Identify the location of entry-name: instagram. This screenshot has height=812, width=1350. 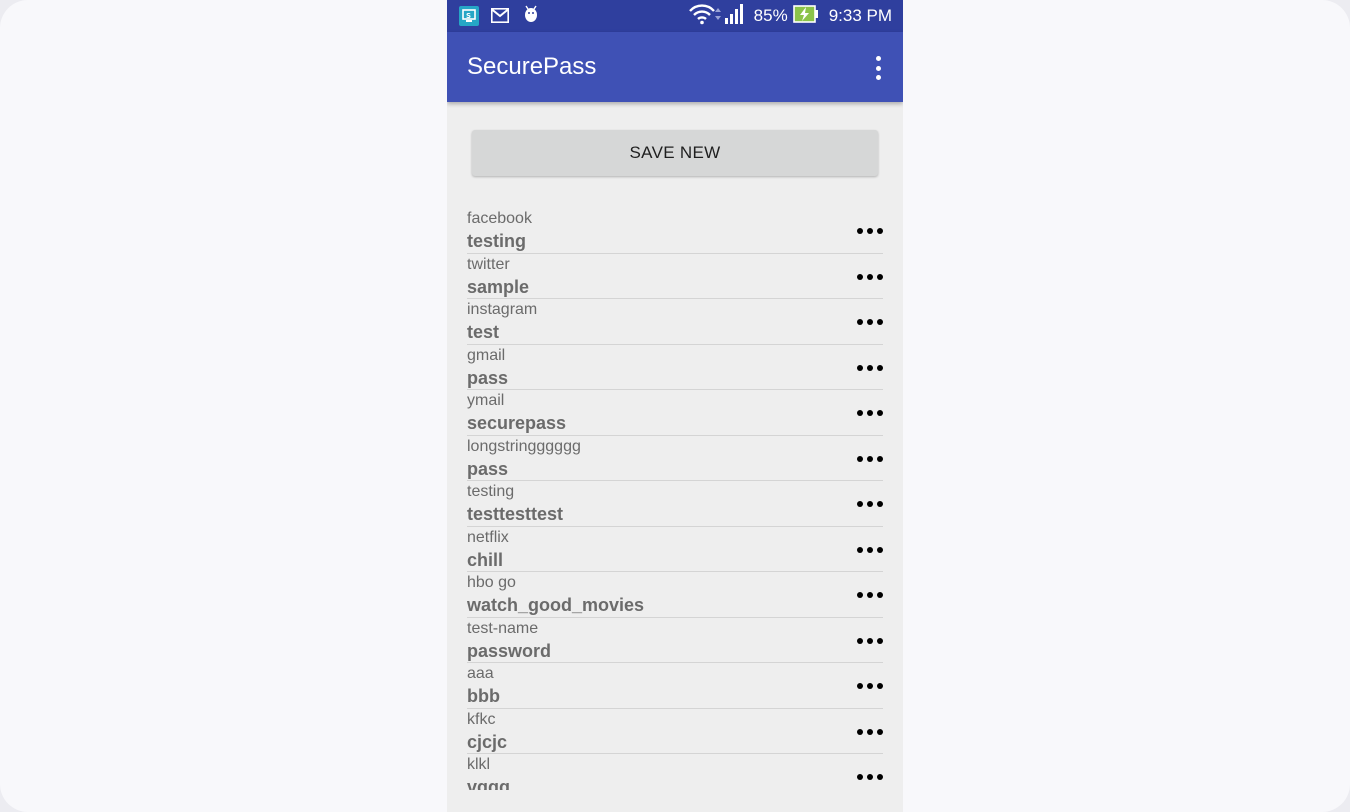
(502, 309).